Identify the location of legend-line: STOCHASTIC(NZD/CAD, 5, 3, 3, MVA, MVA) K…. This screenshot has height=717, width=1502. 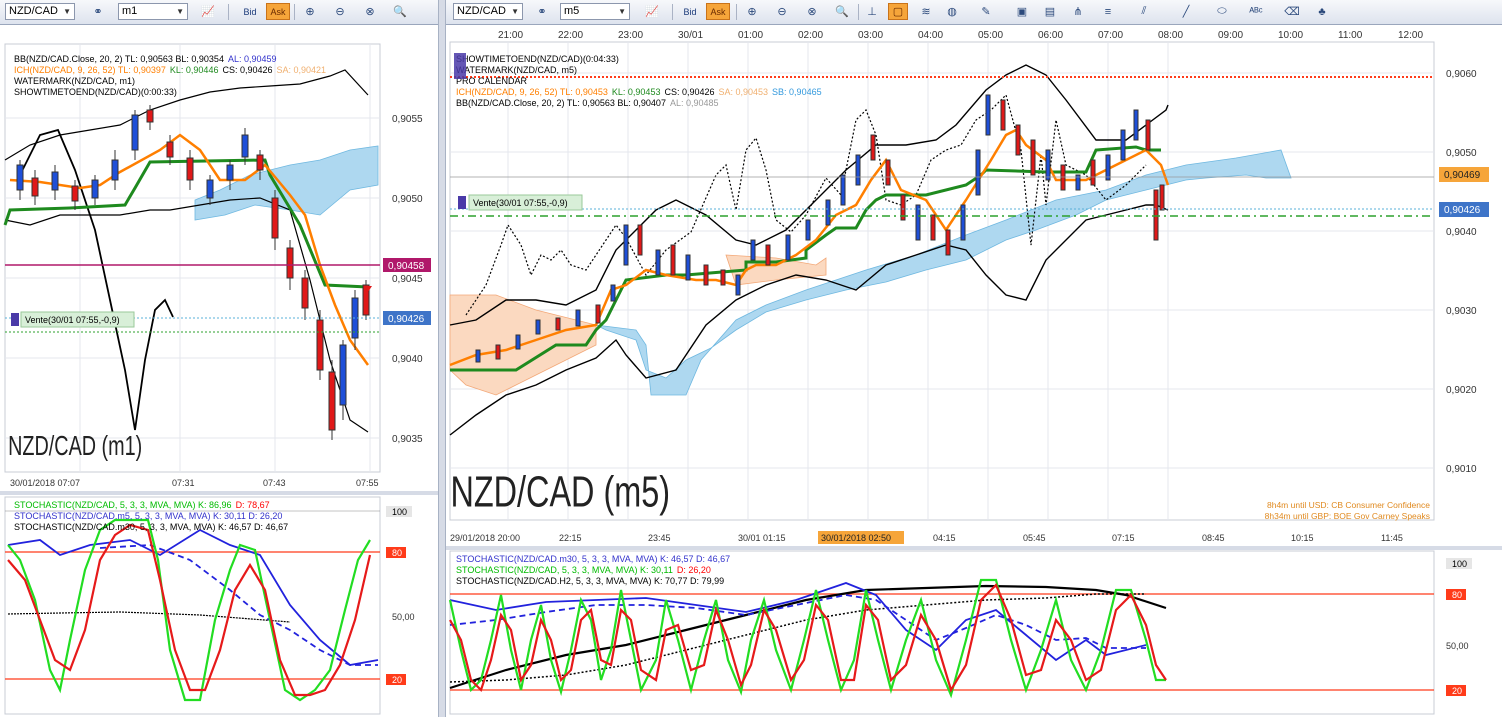
(583, 570).